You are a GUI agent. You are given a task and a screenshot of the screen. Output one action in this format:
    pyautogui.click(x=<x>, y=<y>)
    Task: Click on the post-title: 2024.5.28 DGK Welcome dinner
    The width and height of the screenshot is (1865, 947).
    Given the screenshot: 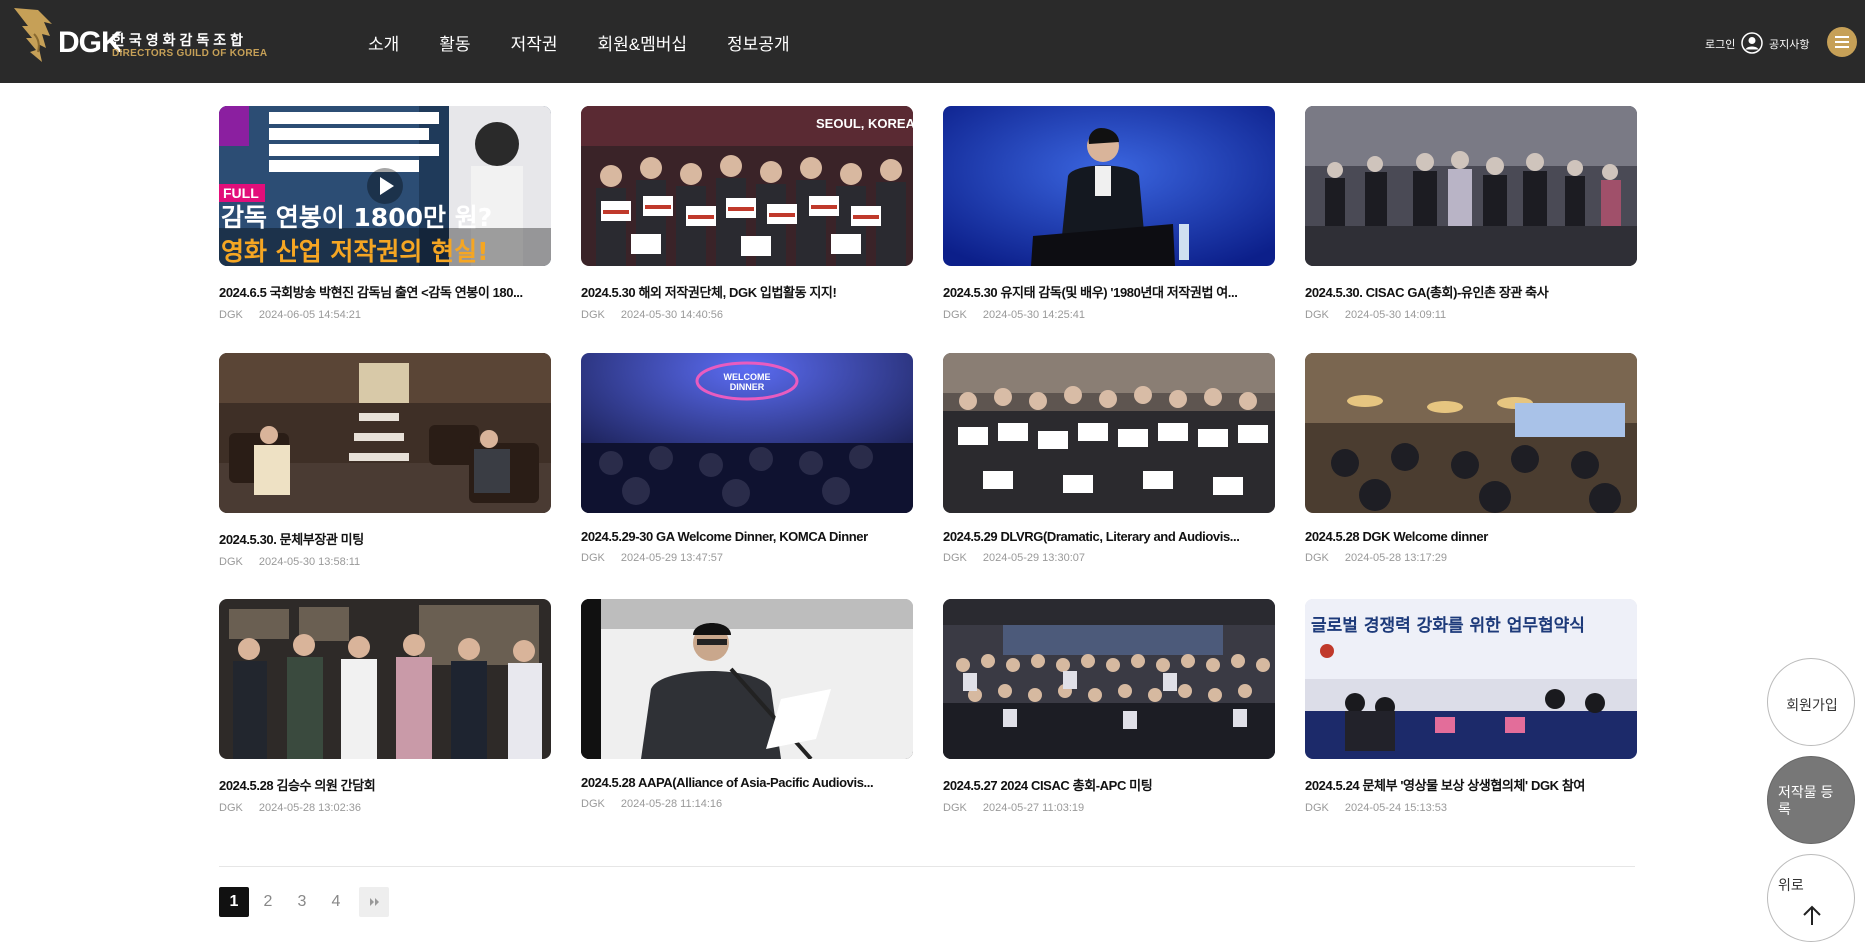 What is the action you would take?
    pyautogui.click(x=1471, y=536)
    